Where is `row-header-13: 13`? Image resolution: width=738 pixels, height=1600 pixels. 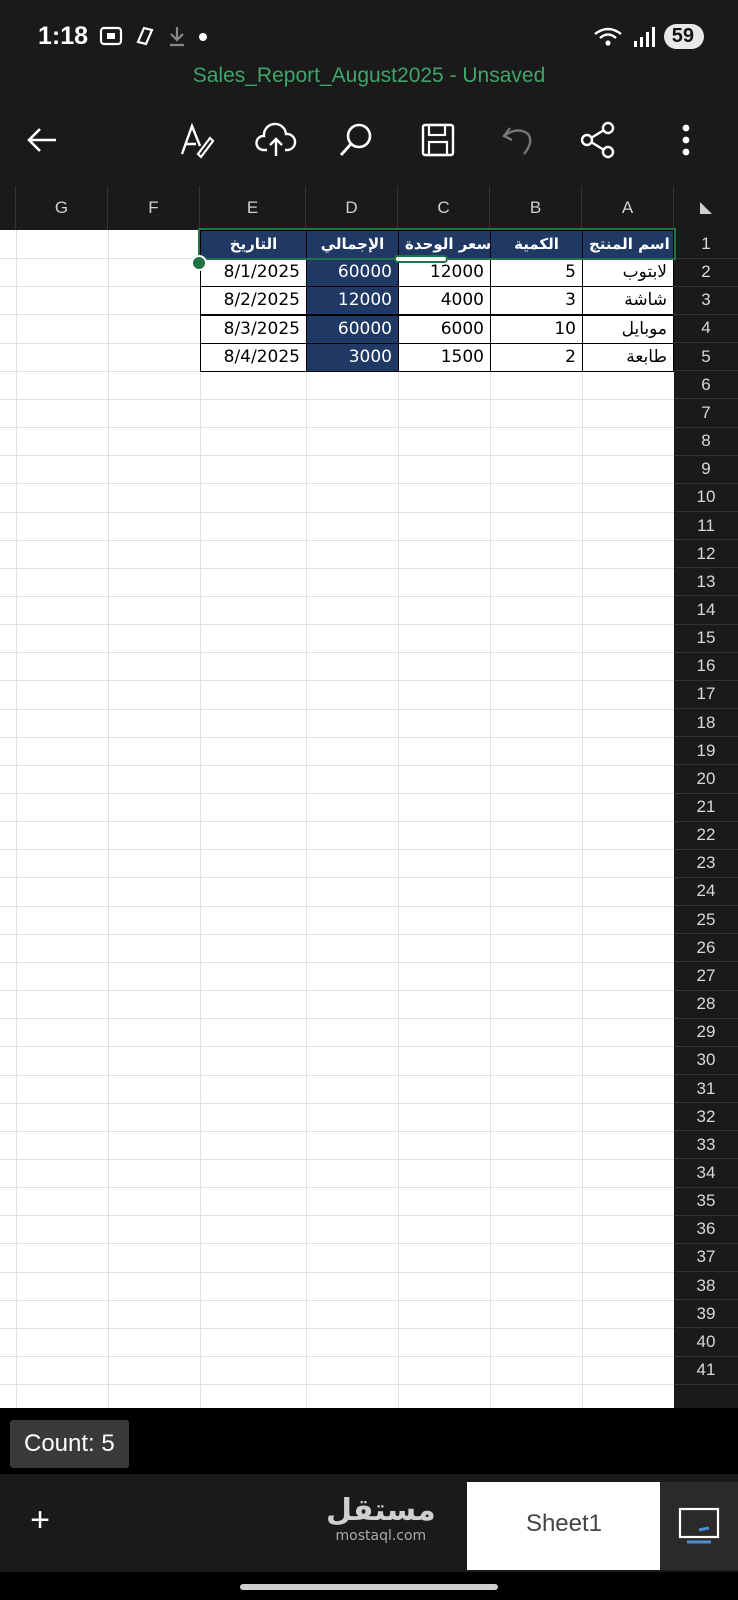 row-header-13: 13 is located at coordinates (706, 582).